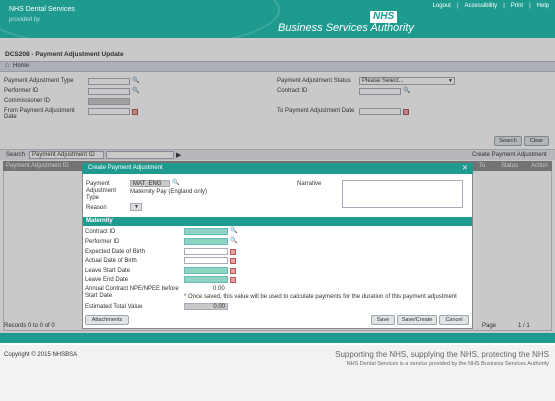  What do you see at coordinates (100, 232) in the screenshot?
I see `contract-id-label: Contract ID` at bounding box center [100, 232].